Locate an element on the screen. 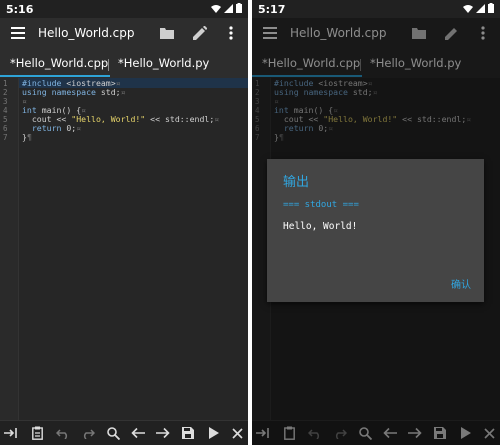 The height and width of the screenshot is (445, 500). whitespace-marker: ¶ is located at coordinates (29, 137).